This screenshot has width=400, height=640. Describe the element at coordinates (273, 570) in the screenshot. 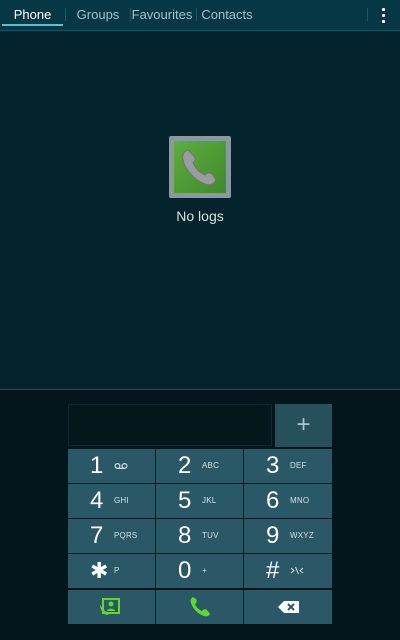

I see `key-digit: #` at that location.